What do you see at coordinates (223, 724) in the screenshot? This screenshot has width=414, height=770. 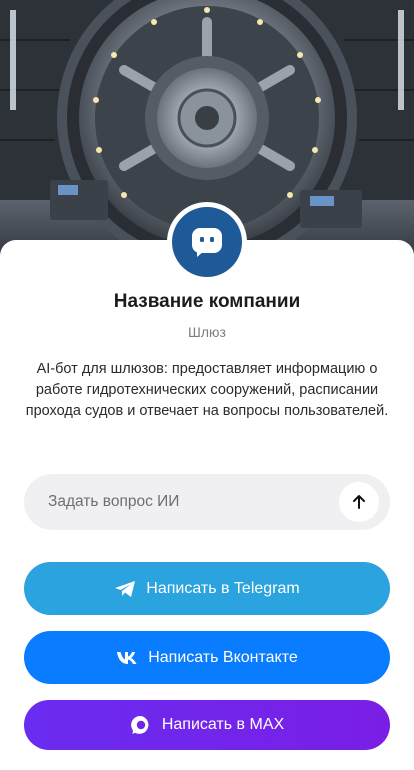 I see `max-button-label: Написать в MAX` at bounding box center [223, 724].